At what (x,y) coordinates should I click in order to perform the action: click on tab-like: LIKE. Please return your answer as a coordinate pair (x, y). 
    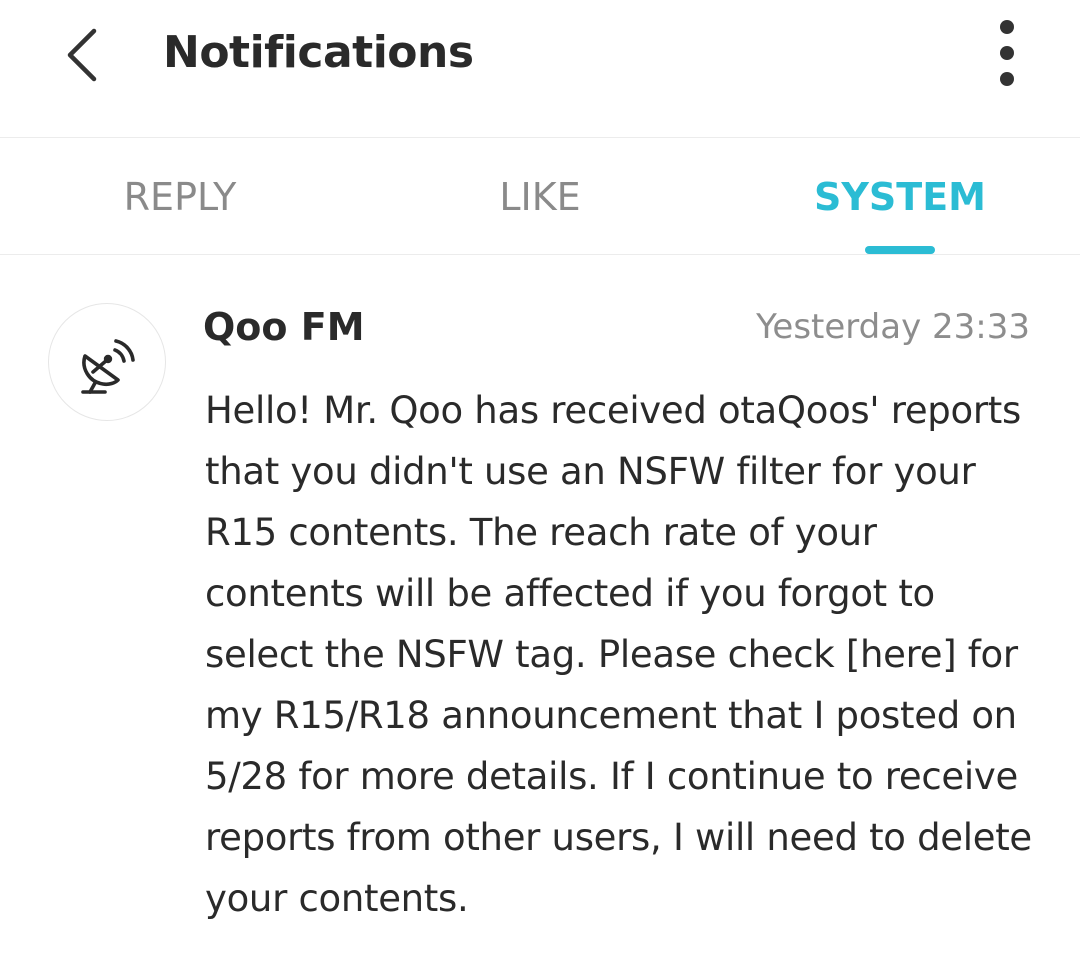
    Looking at the image, I should click on (540, 196).